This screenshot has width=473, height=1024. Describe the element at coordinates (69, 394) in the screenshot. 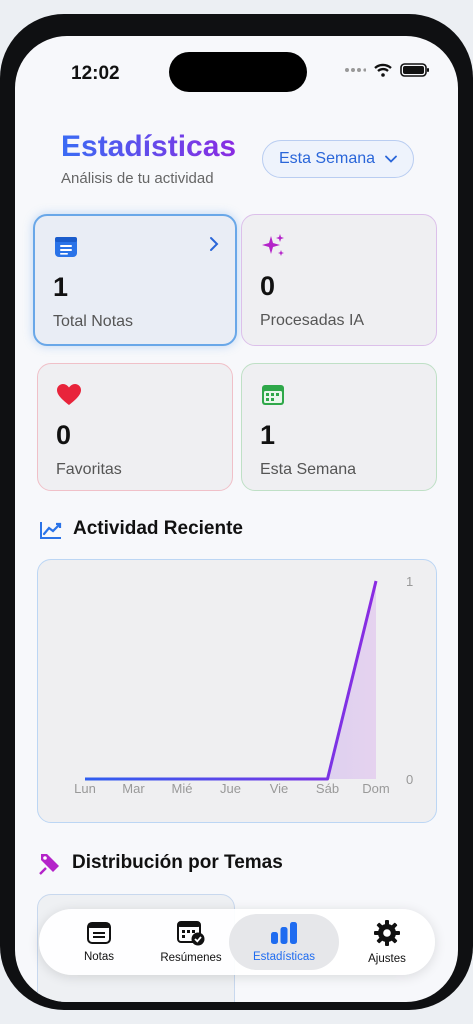

I see `heart-icon` at that location.